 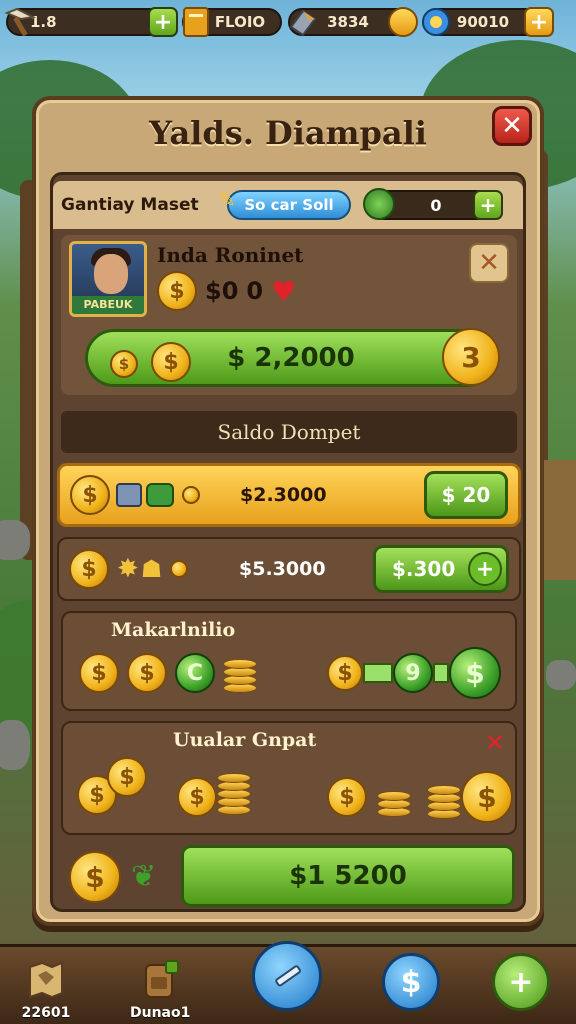 I want to click on header-row: Gantiay Maset ✎ So car Soll 0 +, so click(x=288, y=205).